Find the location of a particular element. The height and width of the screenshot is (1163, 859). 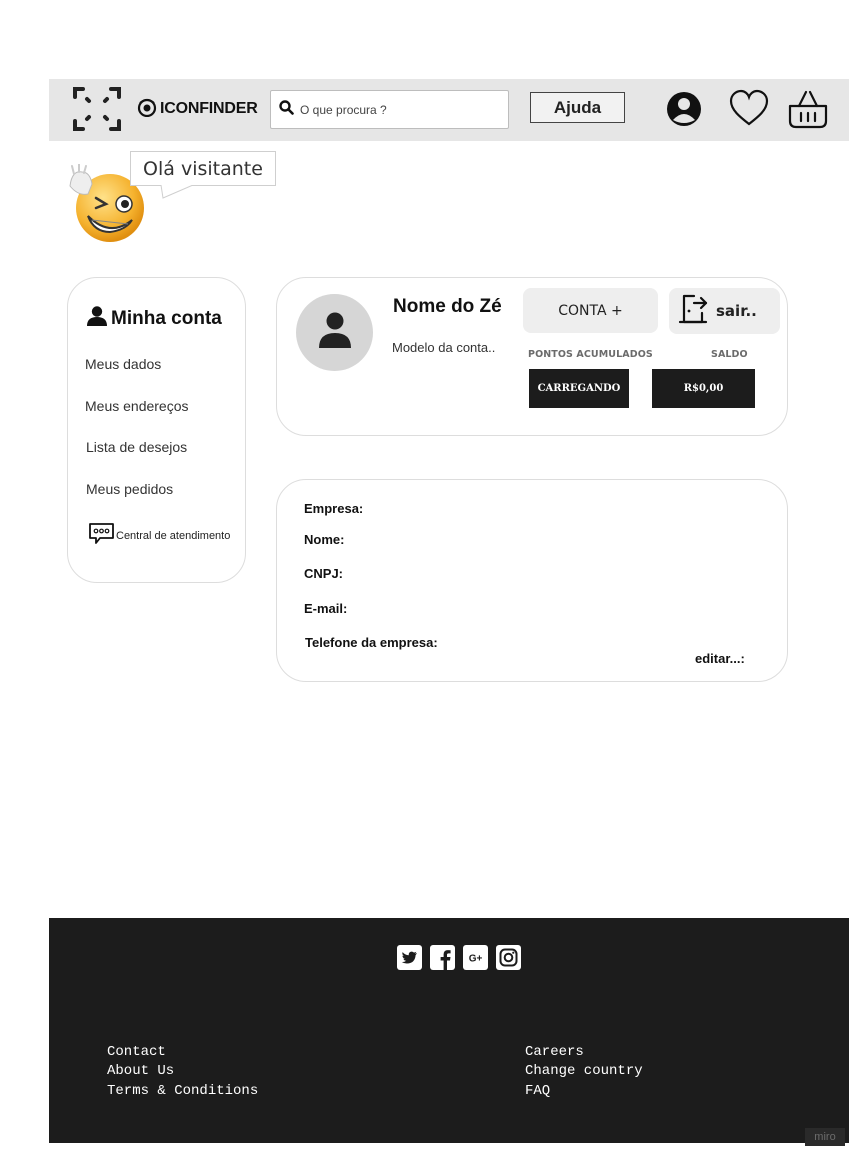

social-links: G+ is located at coordinates (459, 957).